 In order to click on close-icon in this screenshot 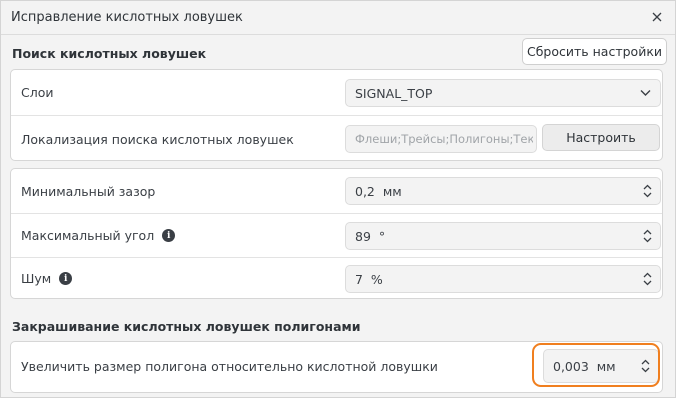, I will do `click(657, 17)`.